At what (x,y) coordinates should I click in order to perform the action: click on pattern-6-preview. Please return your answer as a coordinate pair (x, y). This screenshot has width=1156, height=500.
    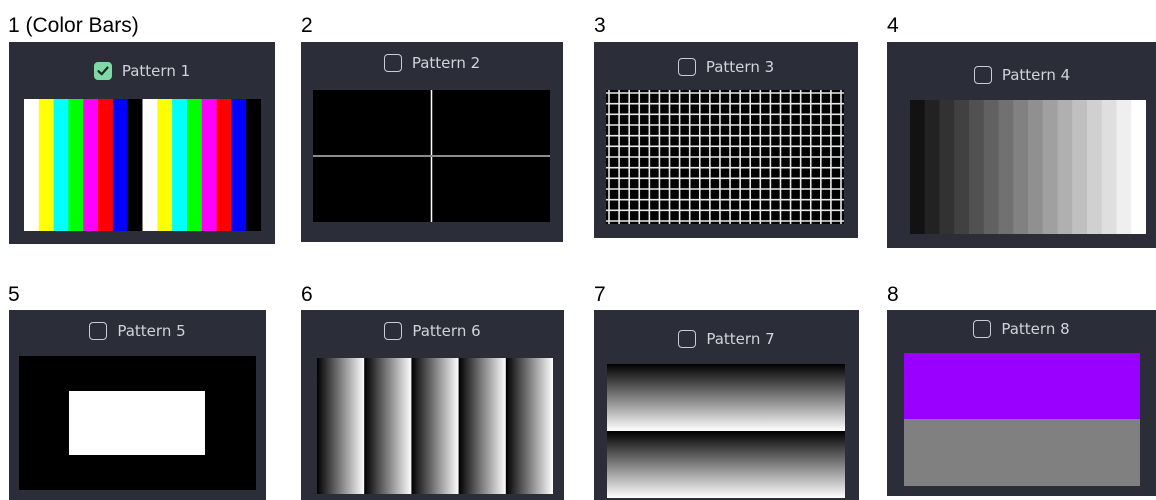
    Looking at the image, I should click on (435, 426).